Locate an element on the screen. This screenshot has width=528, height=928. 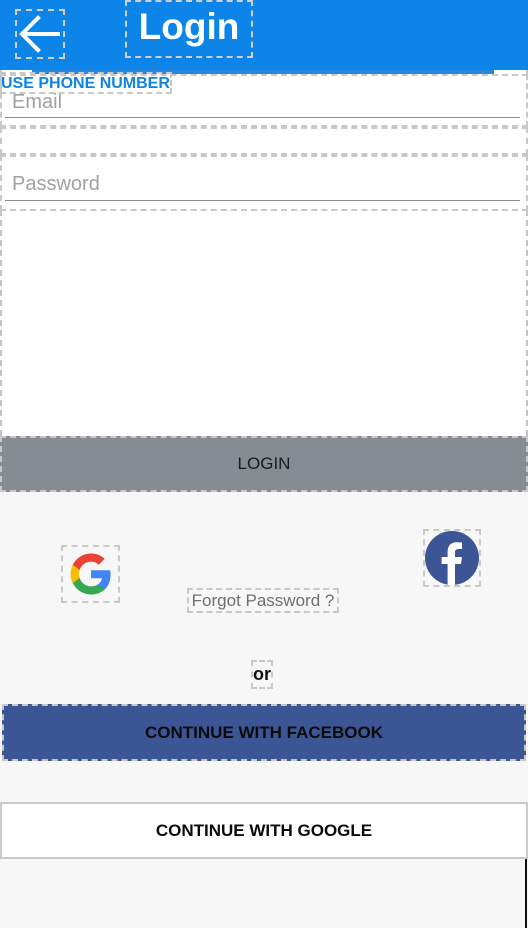
password-underline is located at coordinates (262, 200).